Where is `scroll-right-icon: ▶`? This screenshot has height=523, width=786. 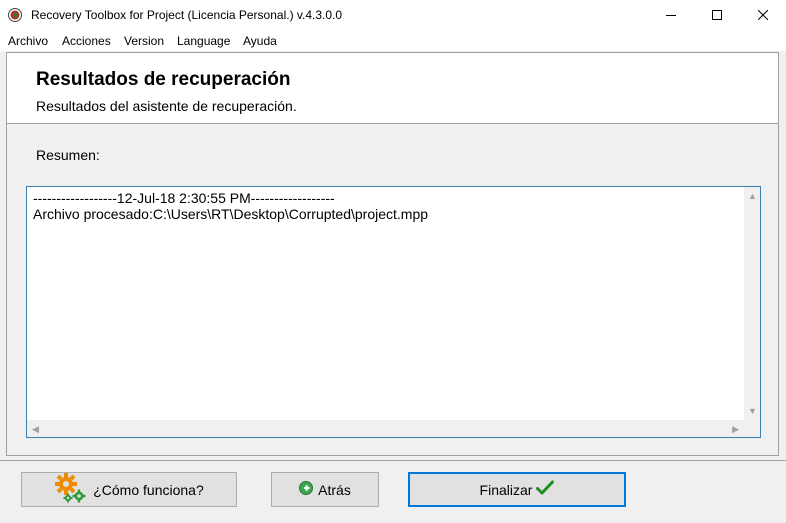 scroll-right-icon: ▶ is located at coordinates (735, 429).